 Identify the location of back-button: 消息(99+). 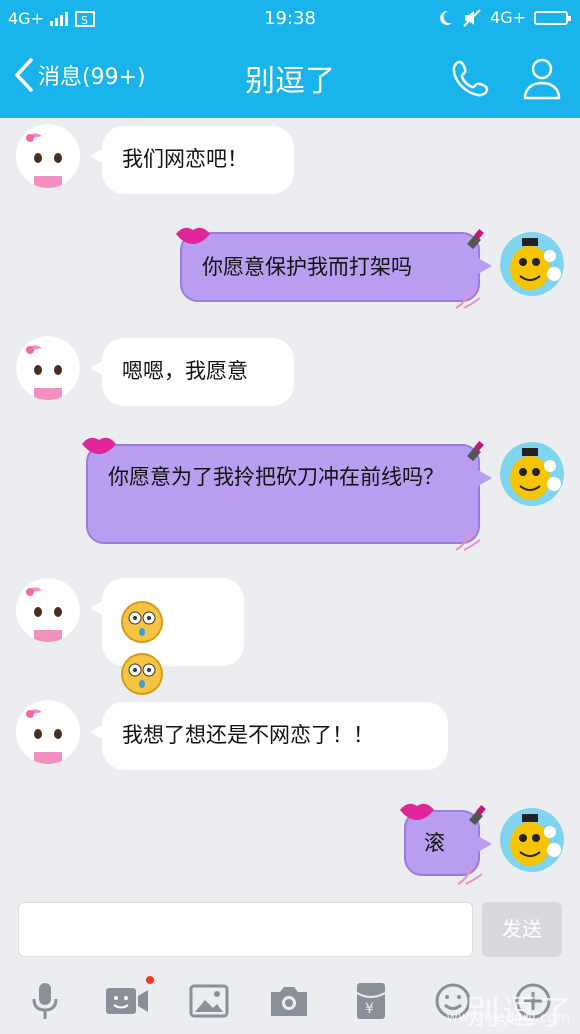
(80, 75).